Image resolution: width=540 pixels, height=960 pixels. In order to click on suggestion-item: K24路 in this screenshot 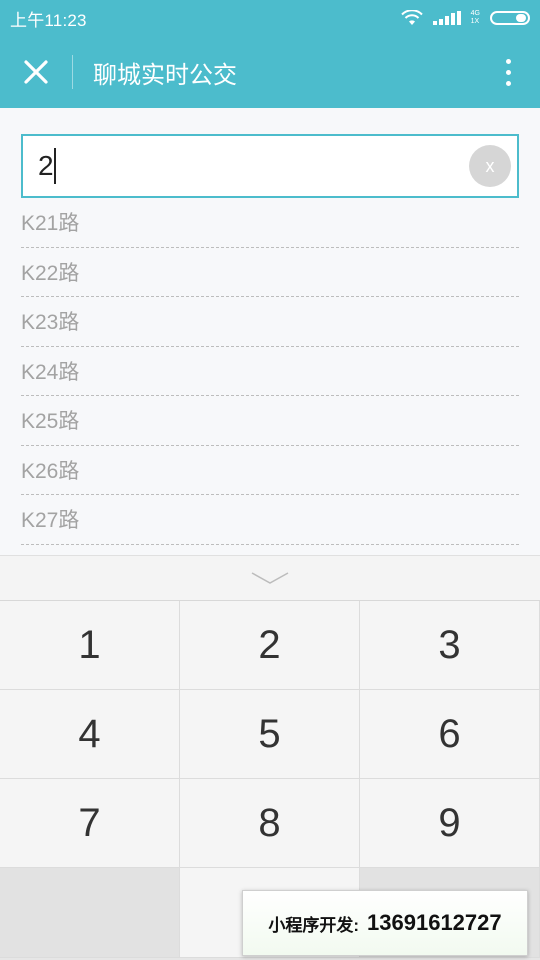, I will do `click(270, 371)`.